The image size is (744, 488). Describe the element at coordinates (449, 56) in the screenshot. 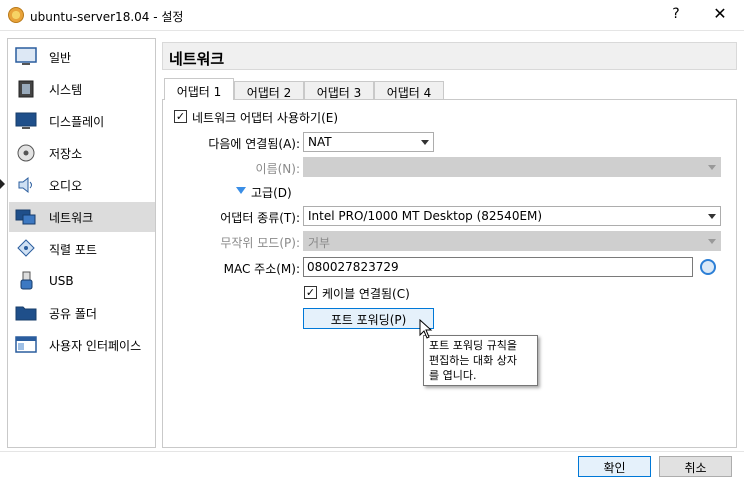

I see `page-title: 네트워크` at that location.